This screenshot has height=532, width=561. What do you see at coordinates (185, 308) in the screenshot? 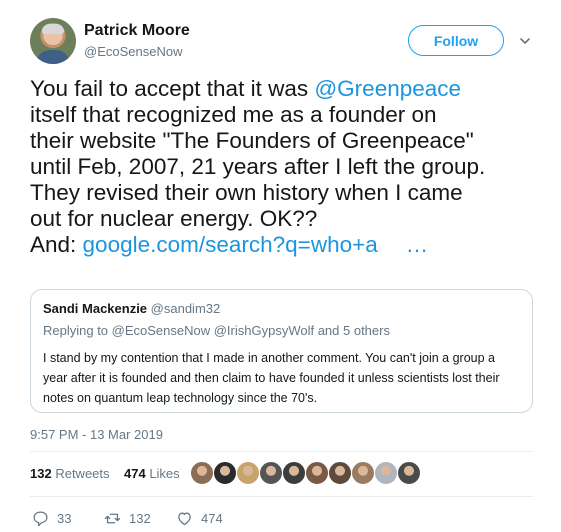
I see `quote-author-handle: @sandim32` at bounding box center [185, 308].